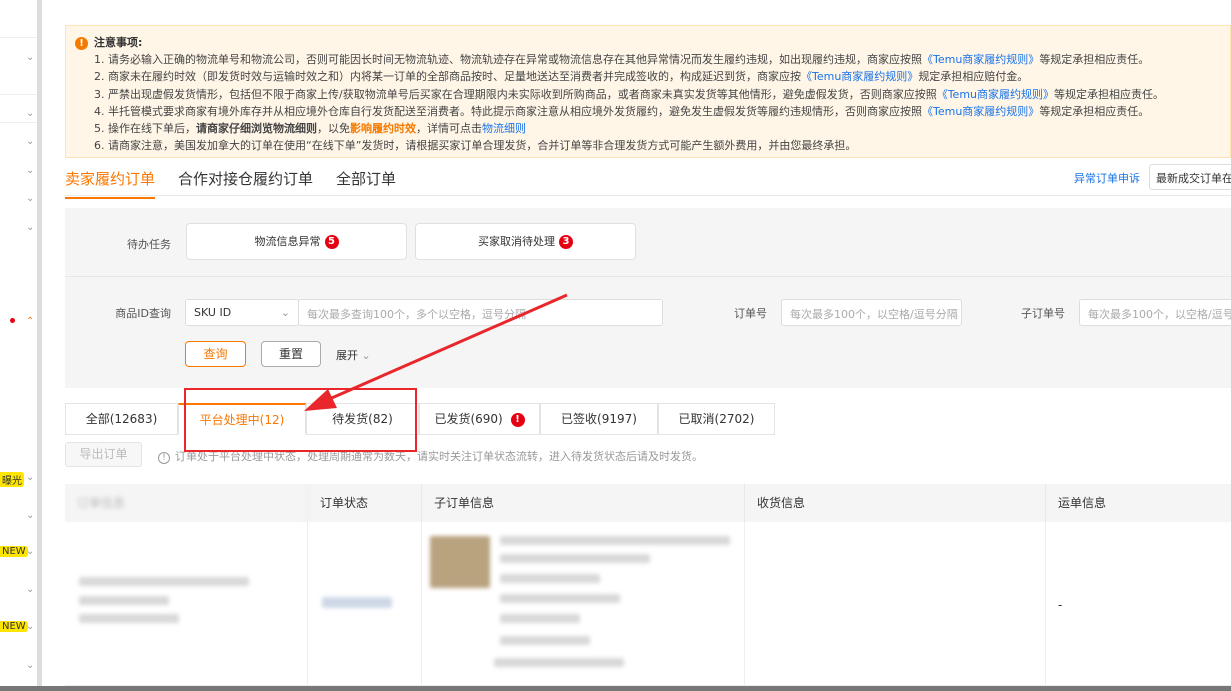 The image size is (1231, 691). What do you see at coordinates (442, 349) in the screenshot?
I see `arrow-shaft` at bounding box center [442, 349].